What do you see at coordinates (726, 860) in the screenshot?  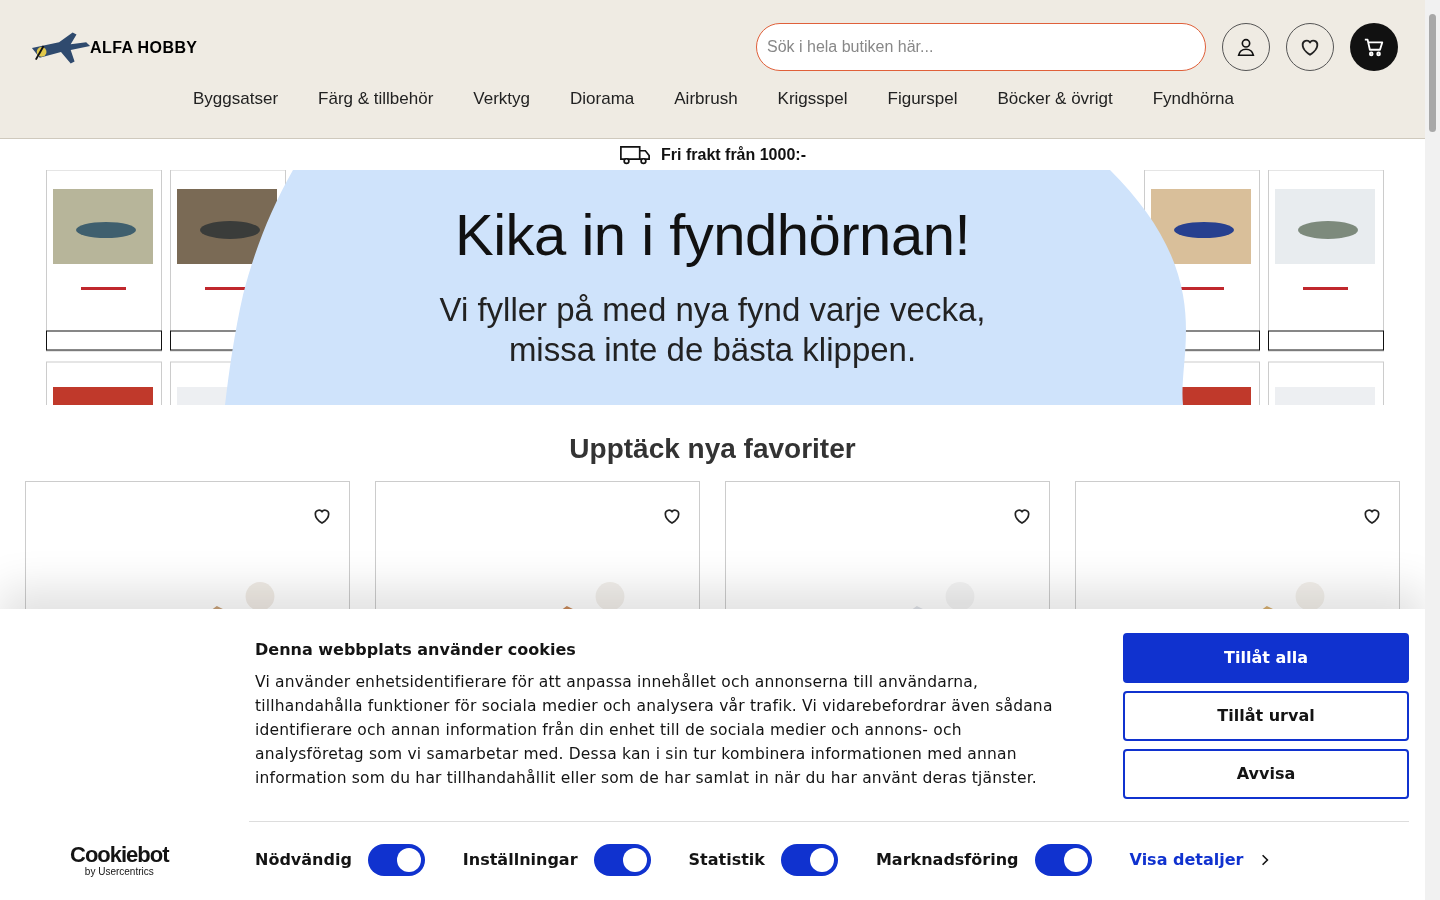 I see `toggle-label: Statistik` at bounding box center [726, 860].